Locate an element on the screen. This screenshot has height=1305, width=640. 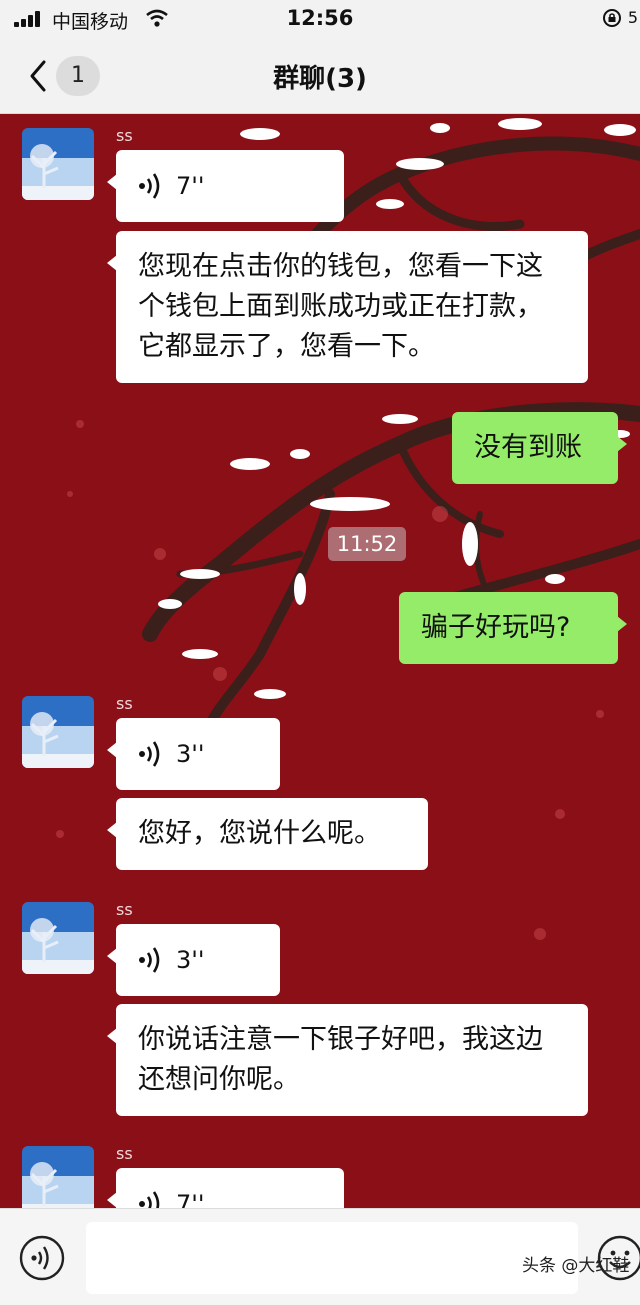
text-message-outgoing: 没有到账 is located at coordinates (539, 448).